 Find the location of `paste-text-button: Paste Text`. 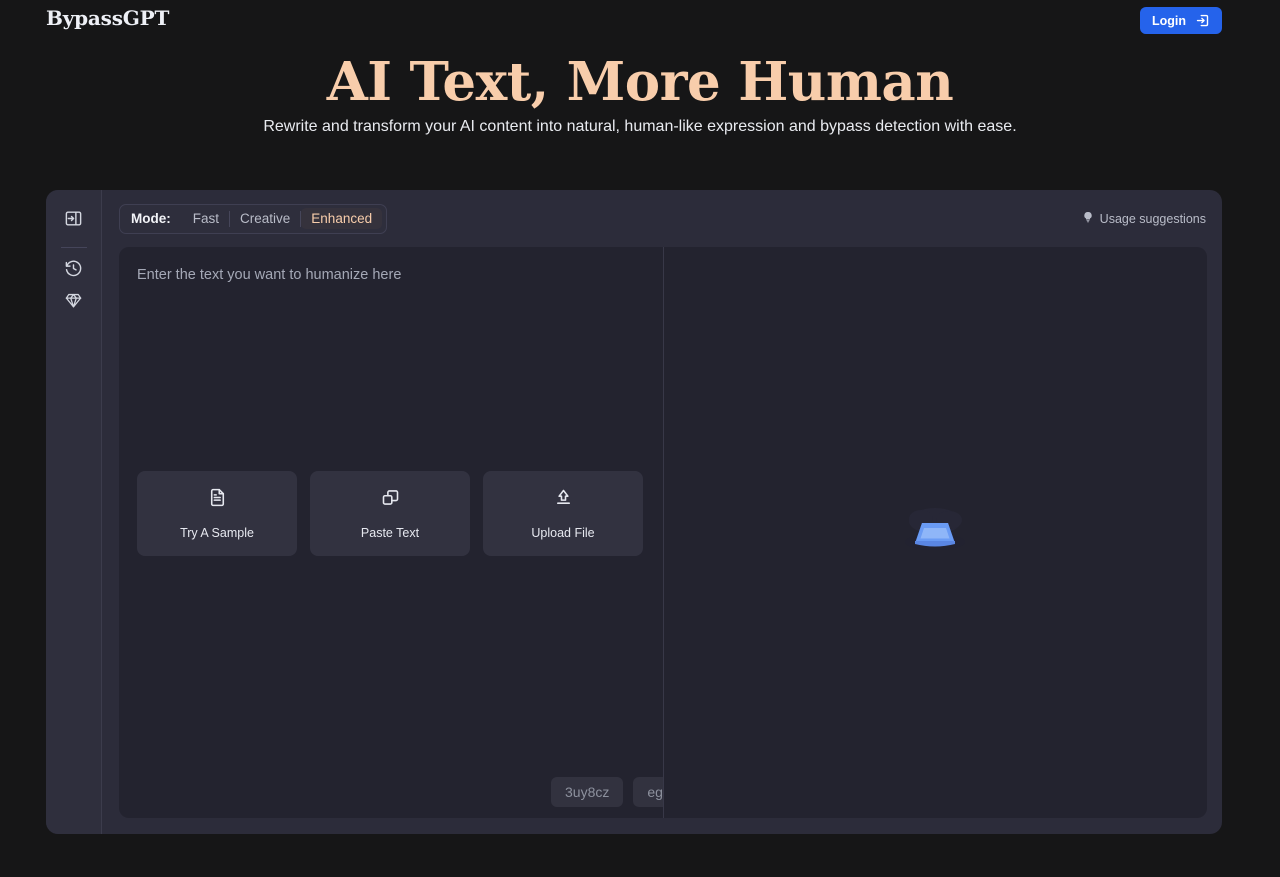

paste-text-button: Paste Text is located at coordinates (390, 513).